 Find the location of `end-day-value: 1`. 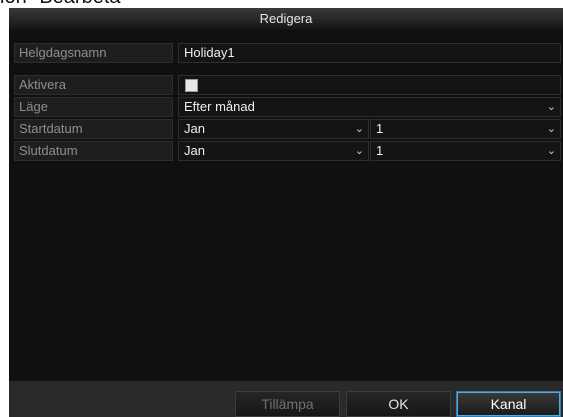

end-day-value: 1 is located at coordinates (380, 150).